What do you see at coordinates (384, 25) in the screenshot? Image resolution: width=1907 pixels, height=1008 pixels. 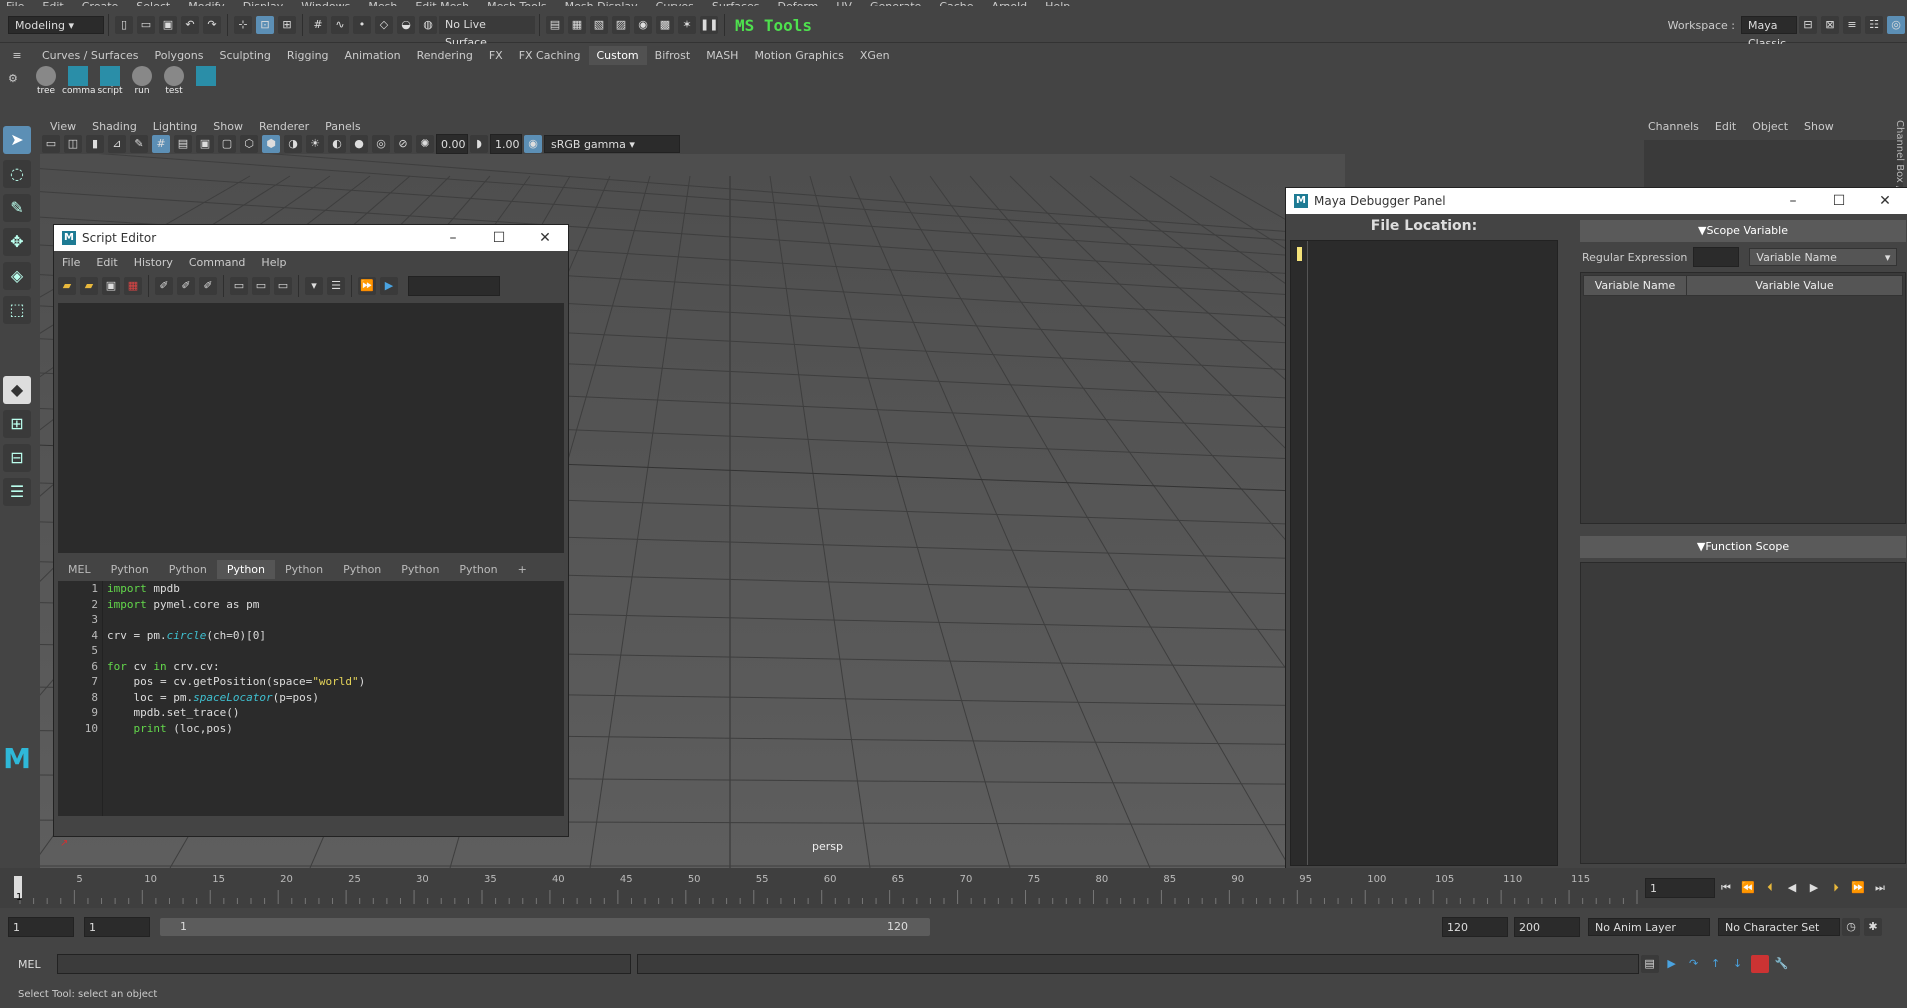 I see `snap-view-icon: ◇` at bounding box center [384, 25].